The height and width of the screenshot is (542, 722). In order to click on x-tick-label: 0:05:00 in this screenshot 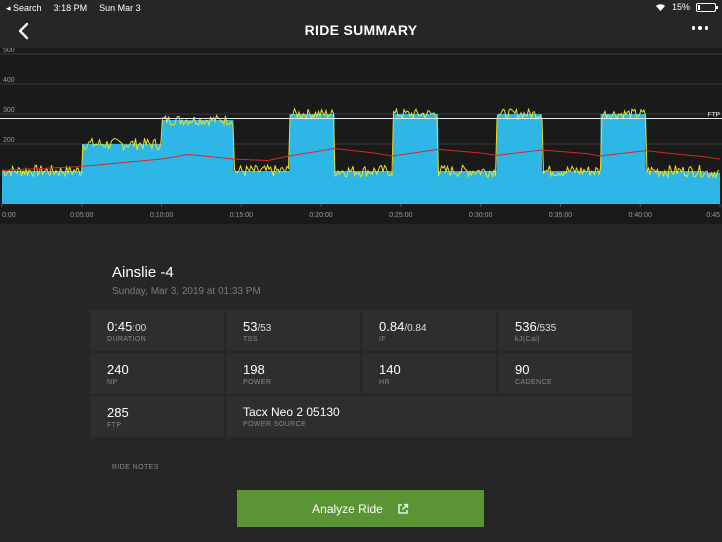, I will do `click(81, 215)`.